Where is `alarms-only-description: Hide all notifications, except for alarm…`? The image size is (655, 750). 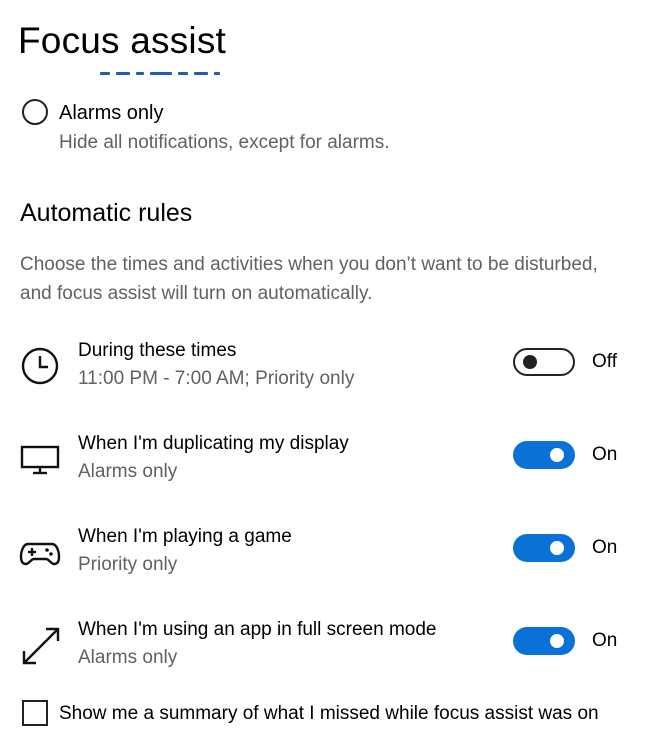
alarms-only-description: Hide all notifications, except for alarm… is located at coordinates (224, 142).